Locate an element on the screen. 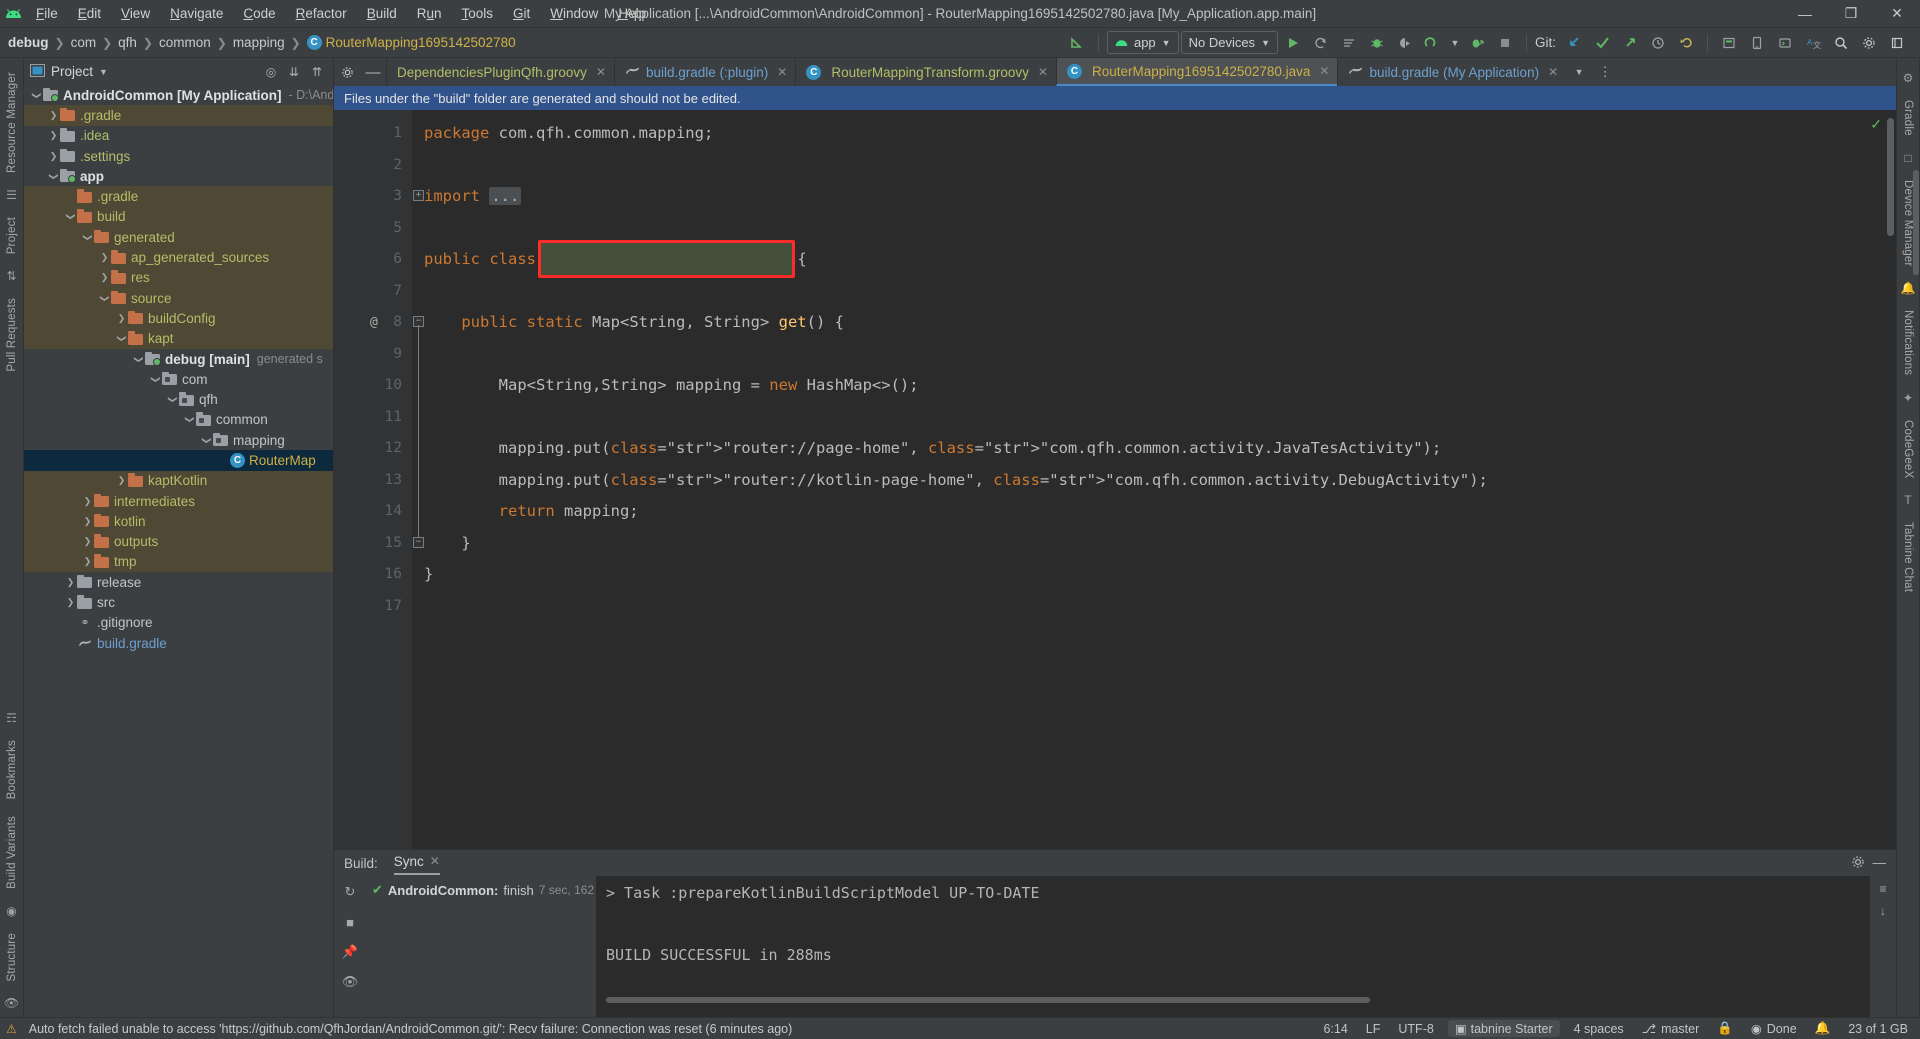 This screenshot has width=1920, height=1039. menu-item-file: File is located at coordinates (47, 13).